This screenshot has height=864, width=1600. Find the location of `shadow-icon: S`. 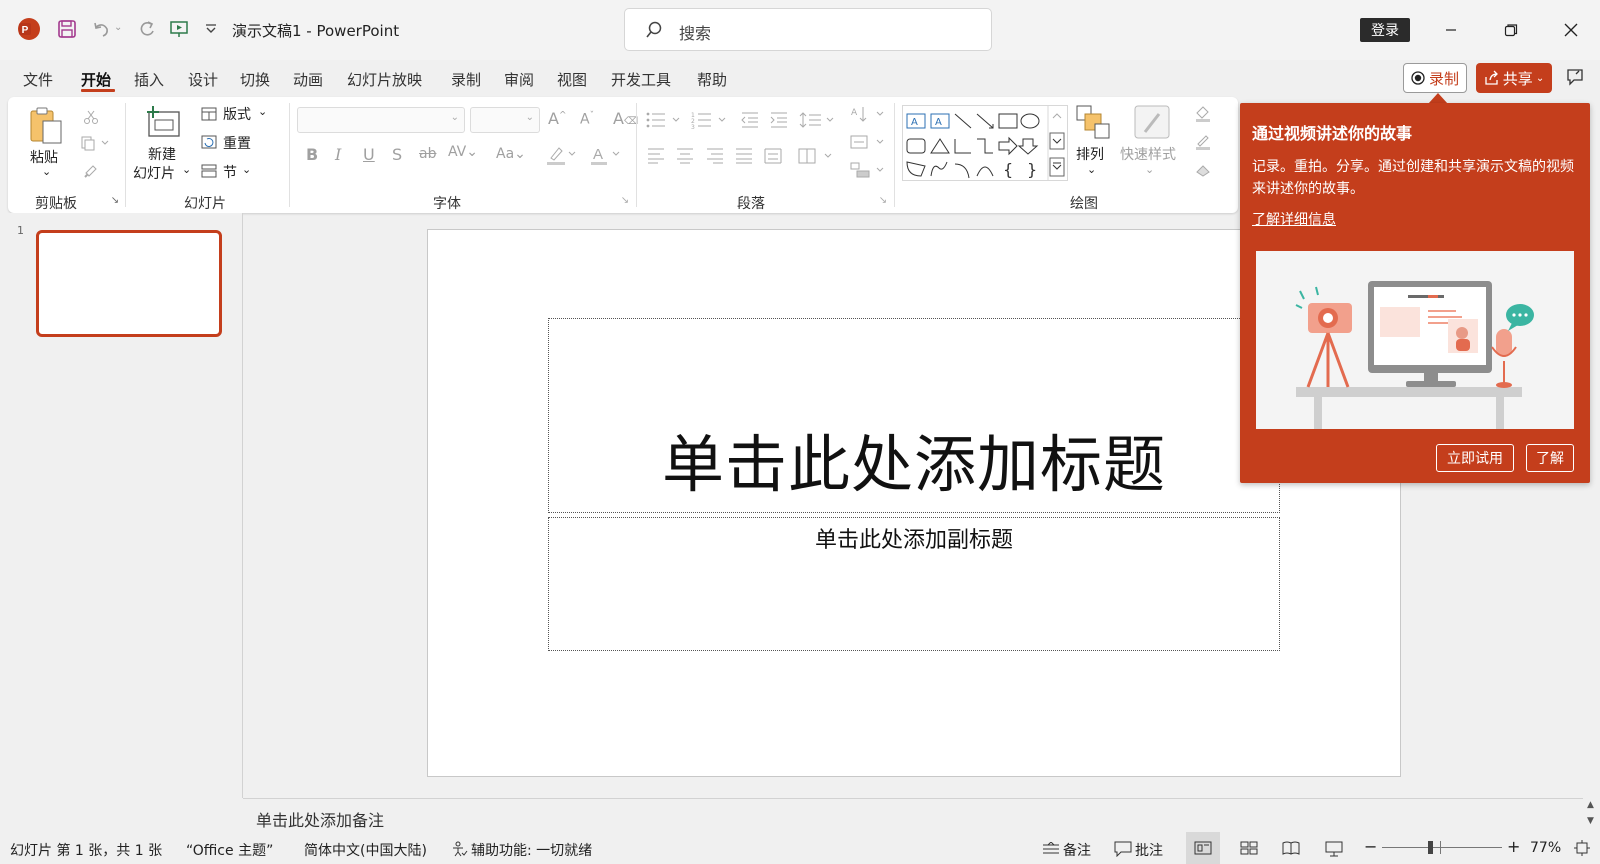

shadow-icon: S is located at coordinates (397, 154).